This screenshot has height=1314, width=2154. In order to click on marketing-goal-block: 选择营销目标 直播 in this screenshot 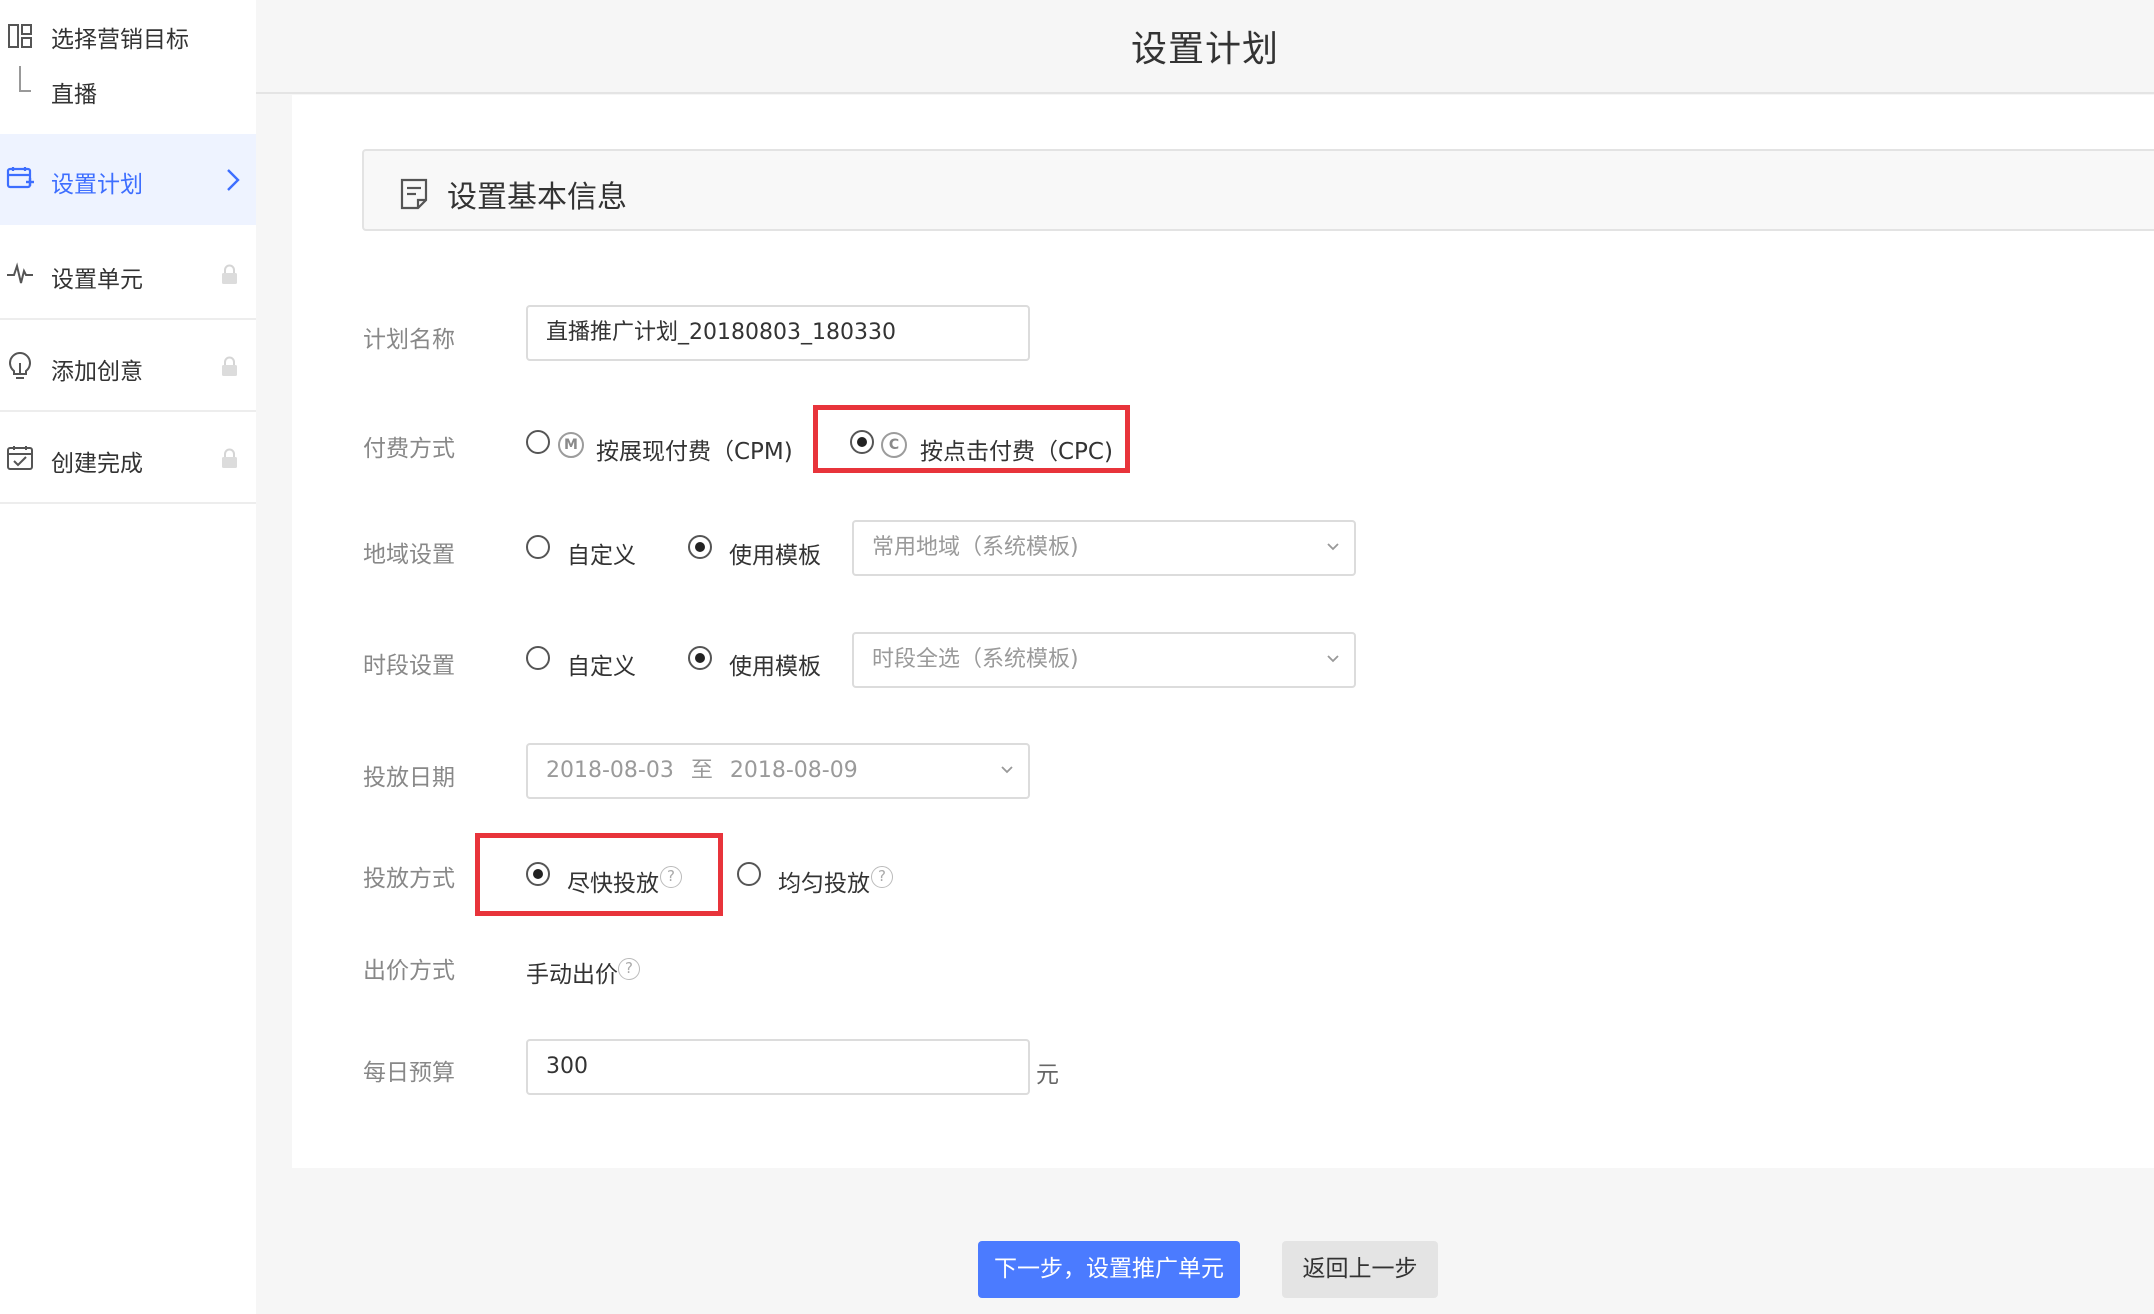, I will do `click(128, 67)`.